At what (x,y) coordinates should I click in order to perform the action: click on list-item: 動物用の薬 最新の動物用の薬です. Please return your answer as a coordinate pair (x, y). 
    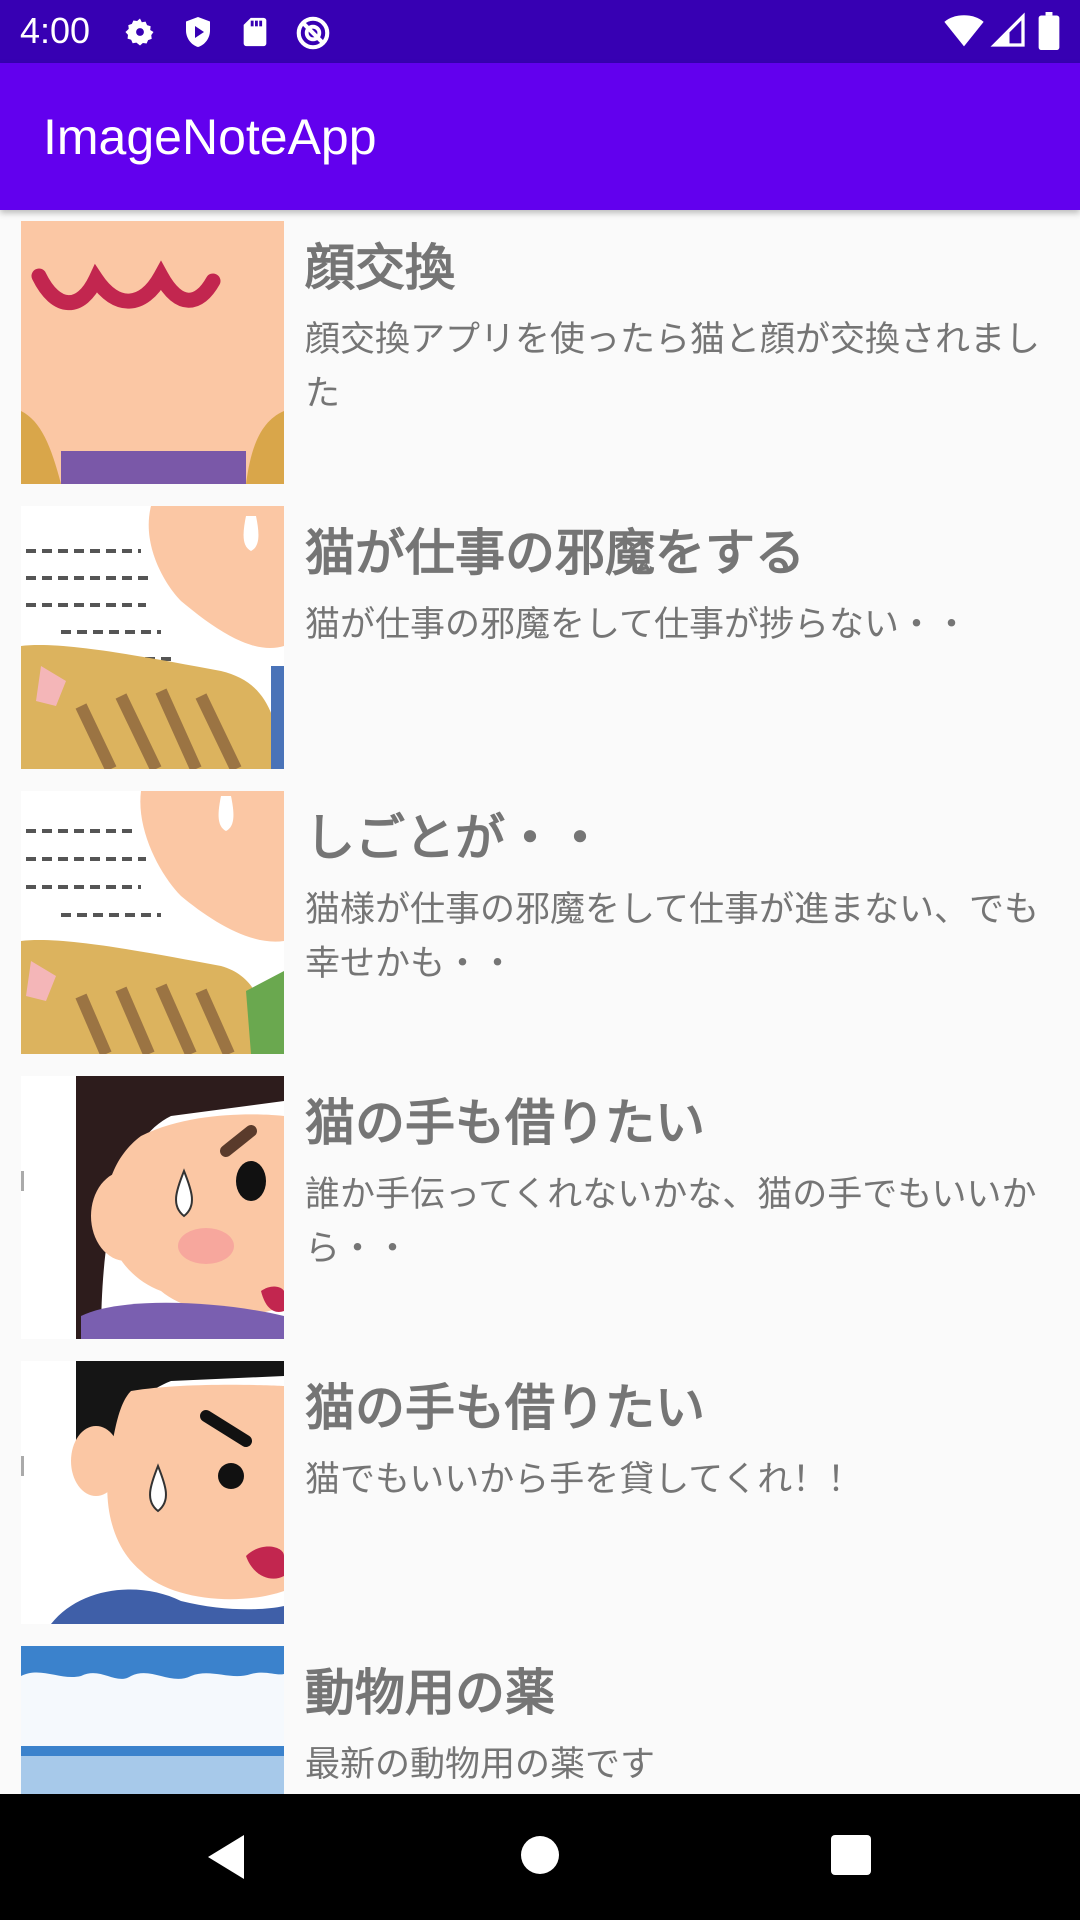
    Looking at the image, I should click on (540, 1714).